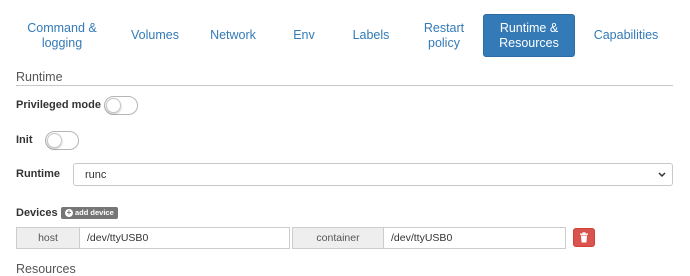  Describe the element at coordinates (37, 213) in the screenshot. I see `devices-label: Devices` at that location.